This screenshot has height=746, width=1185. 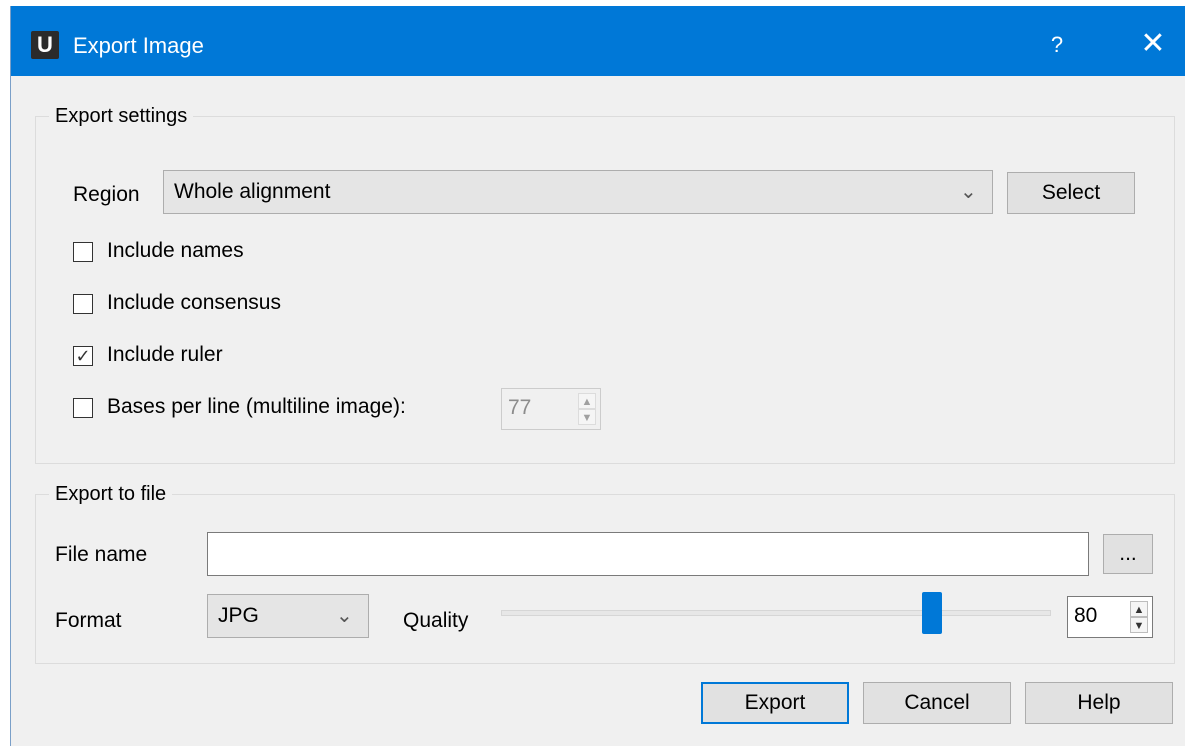 What do you see at coordinates (101, 554) in the screenshot?
I see `file-name-label: File name` at bounding box center [101, 554].